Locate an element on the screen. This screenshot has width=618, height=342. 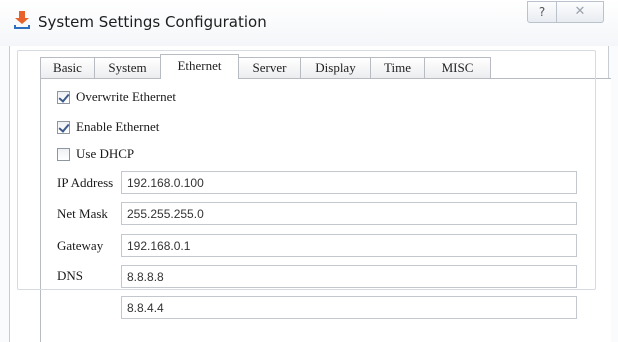
use-dhcp-checkbox: Use DHCP is located at coordinates (98, 154).